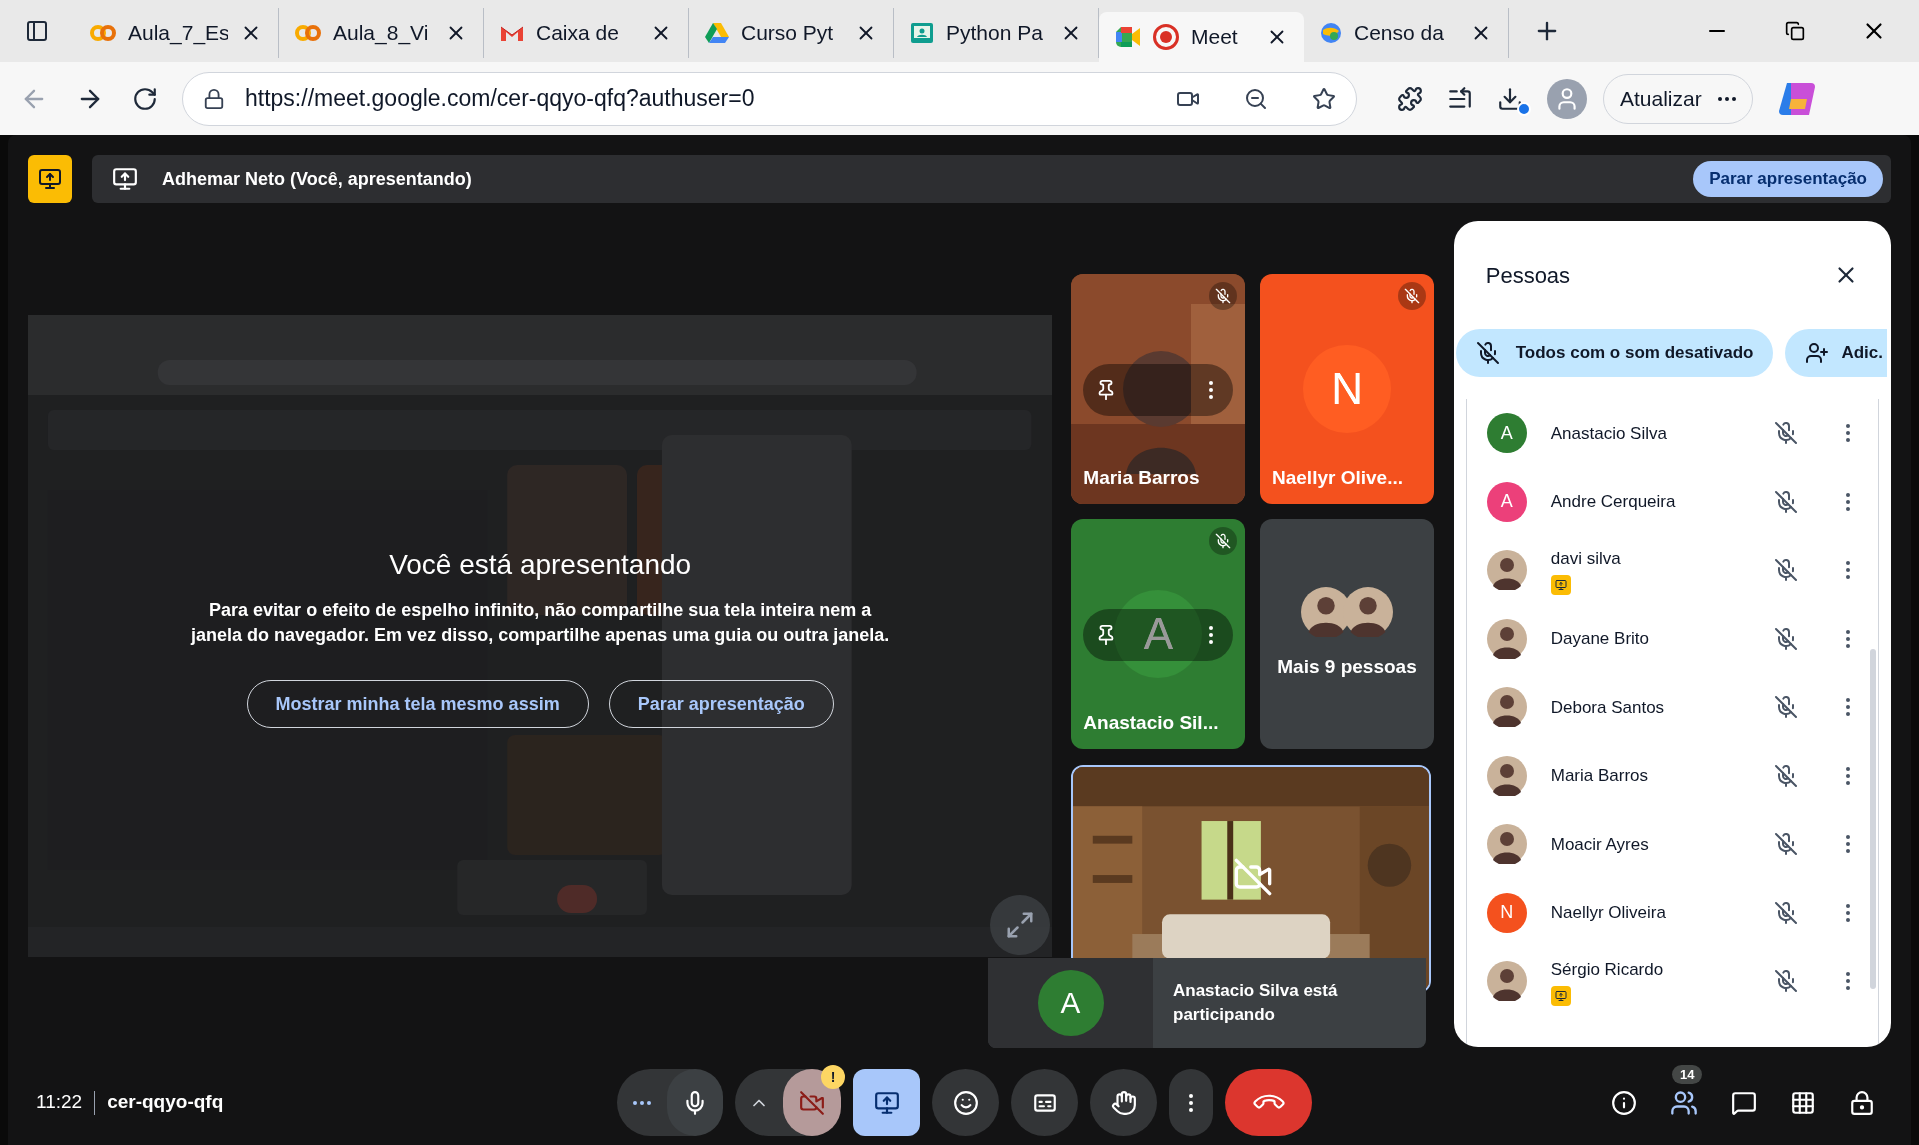 The height and width of the screenshot is (1145, 1919). What do you see at coordinates (1744, 1102) in the screenshot?
I see `chat-icon` at bounding box center [1744, 1102].